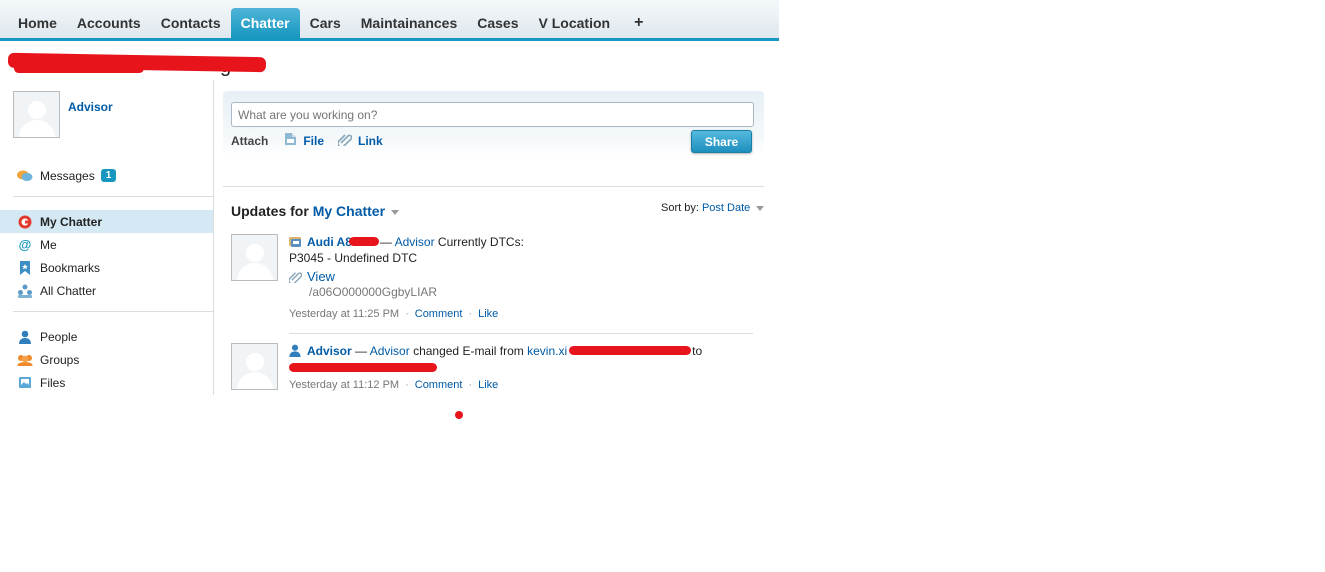 The height and width of the screenshot is (572, 1325). What do you see at coordinates (497, 23) in the screenshot?
I see `tab-cases: Cases` at bounding box center [497, 23].